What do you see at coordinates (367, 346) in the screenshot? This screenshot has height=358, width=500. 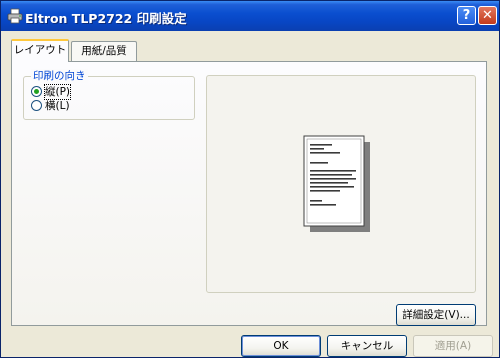 I see `cancel-button: キャンセル` at bounding box center [367, 346].